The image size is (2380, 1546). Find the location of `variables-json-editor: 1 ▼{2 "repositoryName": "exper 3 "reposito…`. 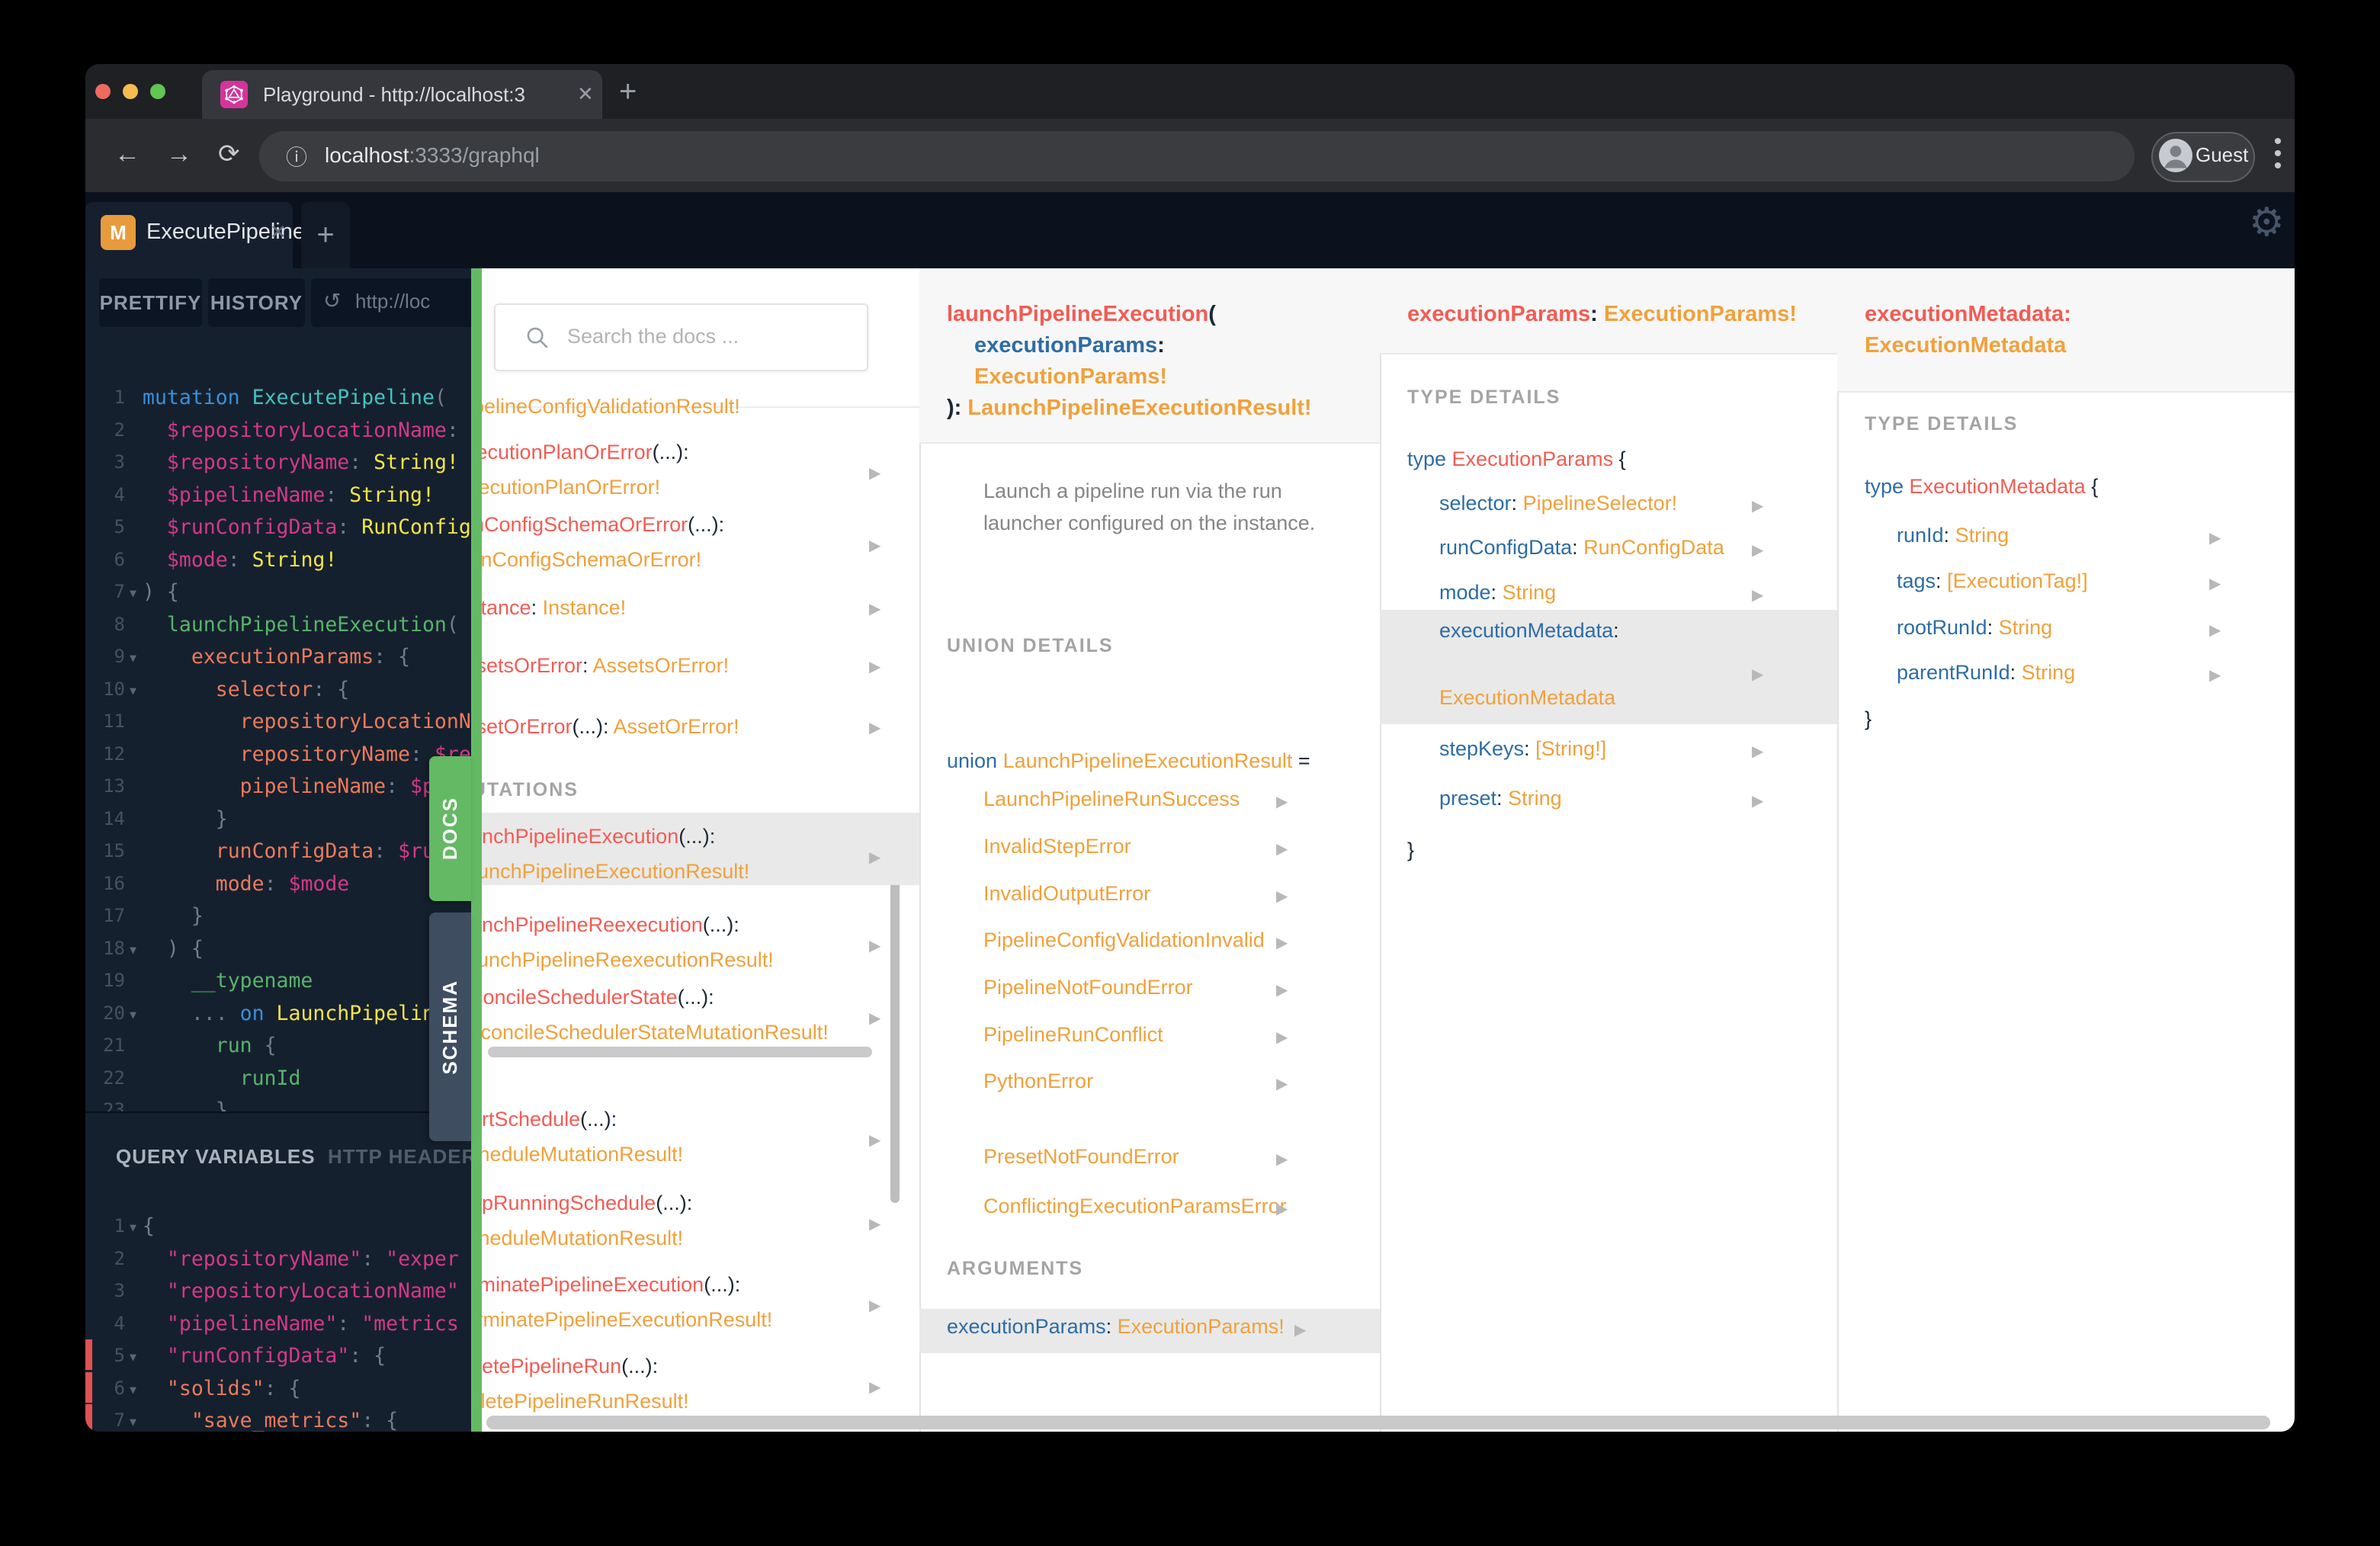

variables-json-editor: 1 ▼{2 "repositoryName": "exper 3 "reposito… is located at coordinates (278, 1321).